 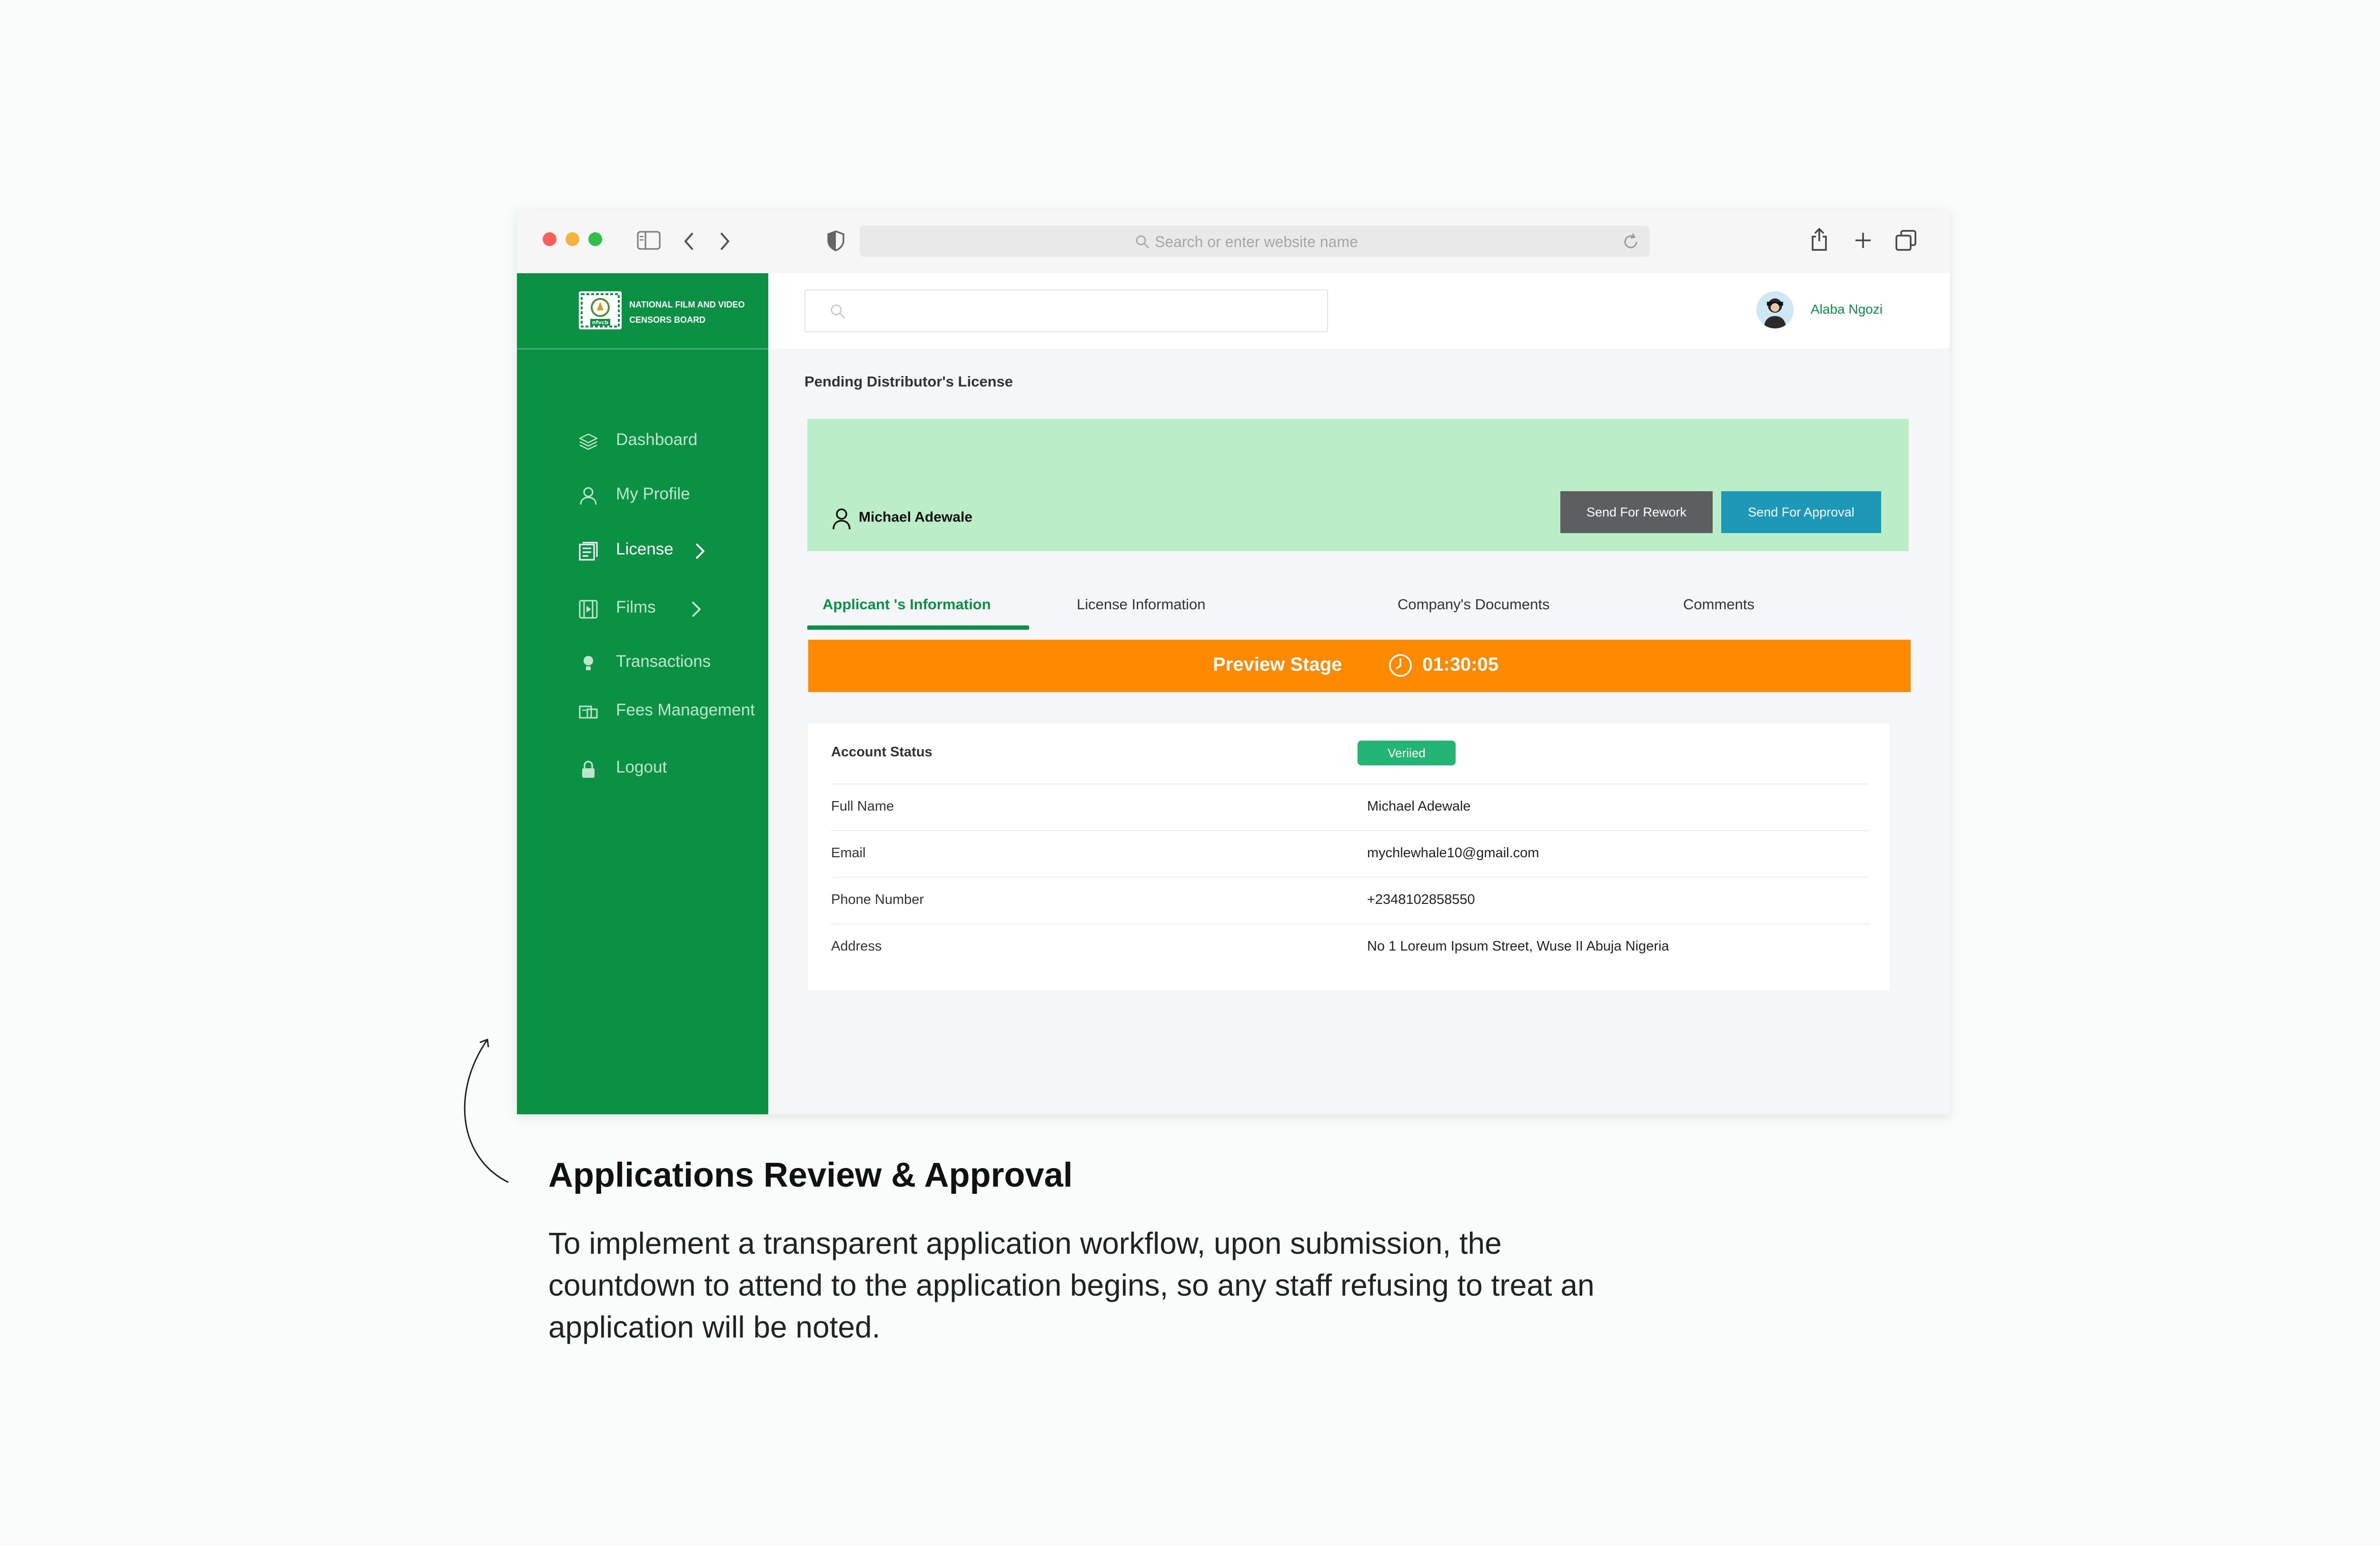 I want to click on status-badge: Veriied, so click(x=1407, y=753).